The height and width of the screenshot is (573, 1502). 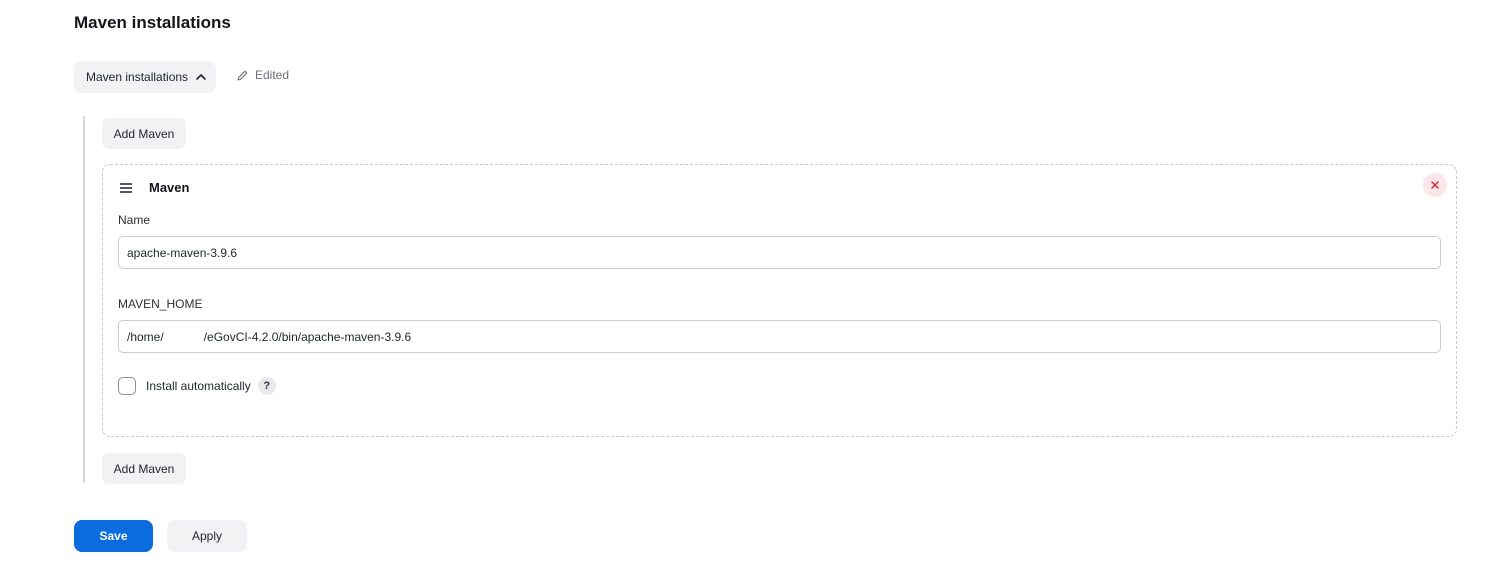 I want to click on pencil-icon, so click(x=242, y=75).